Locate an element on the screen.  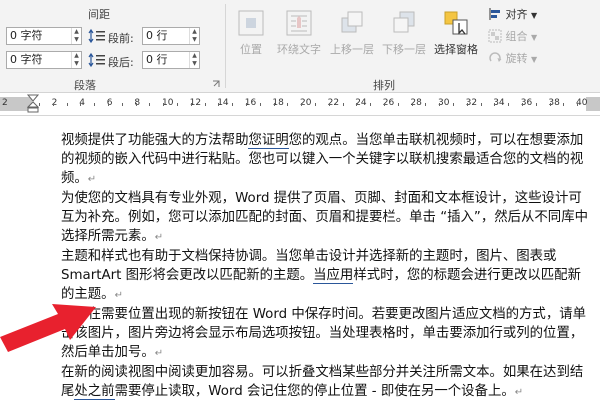
space-after-label: 段后: is located at coordinates (121, 62).